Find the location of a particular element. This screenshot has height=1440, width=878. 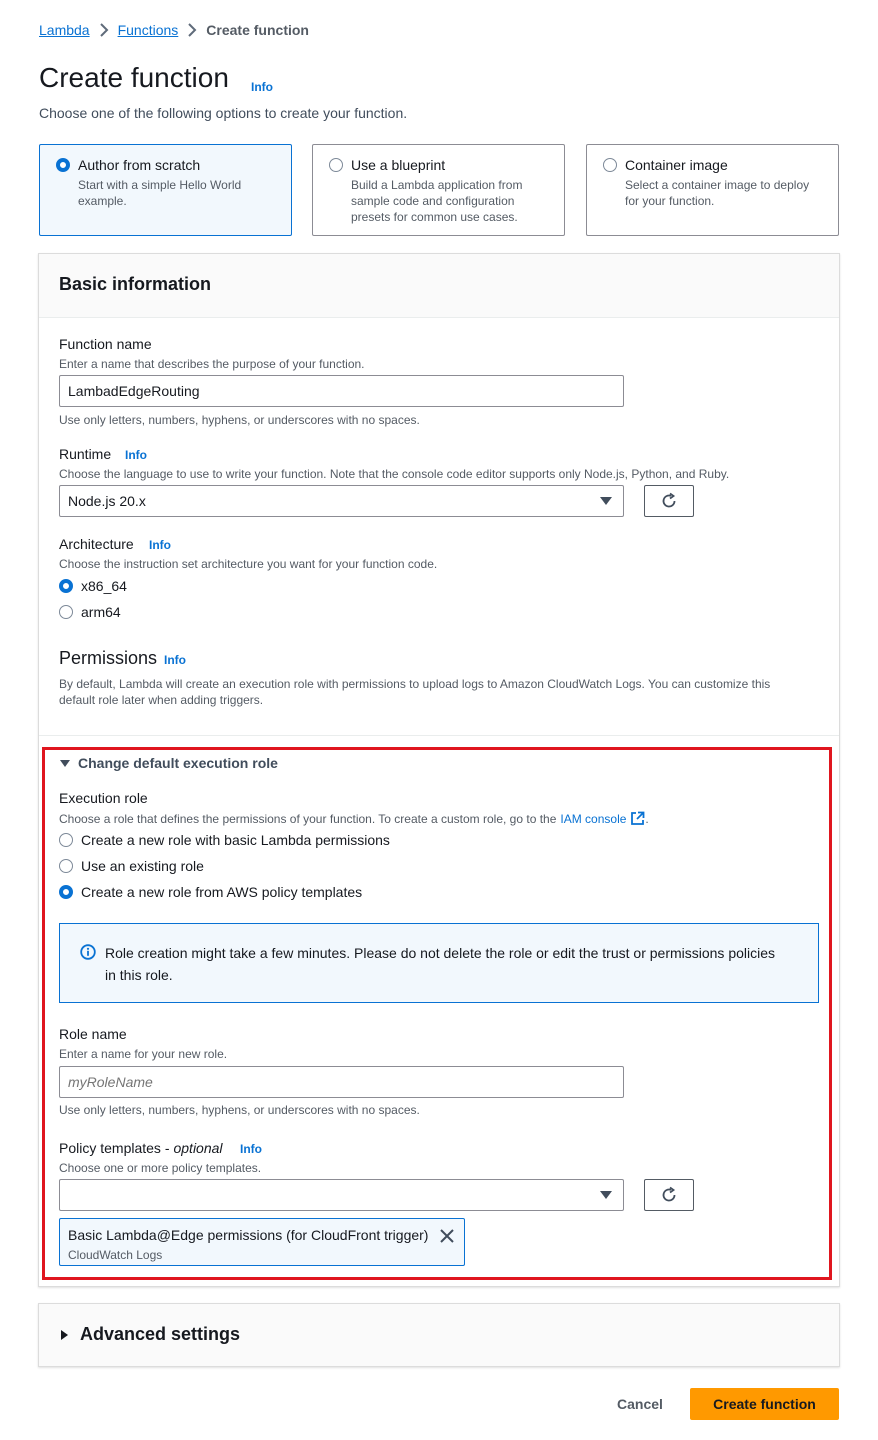

role-name-input is located at coordinates (341, 1082).